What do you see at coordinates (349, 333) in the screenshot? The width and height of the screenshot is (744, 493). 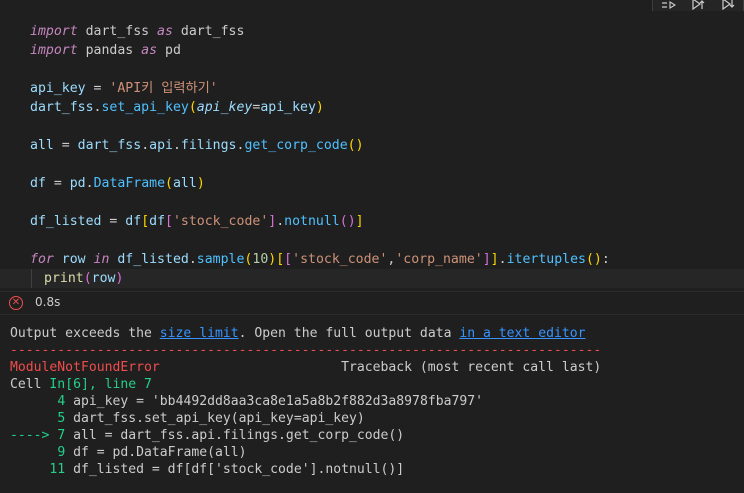 I see `notice-text: . Open the full output data` at bounding box center [349, 333].